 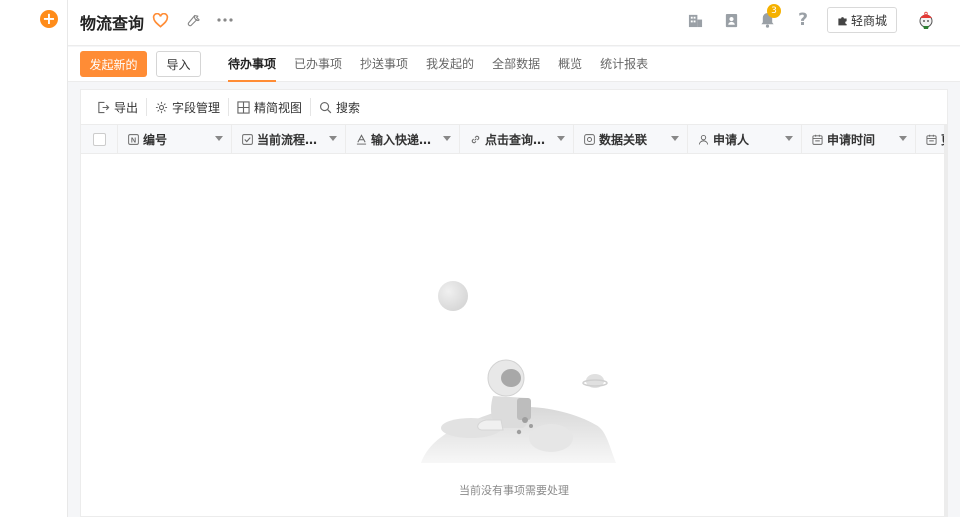 I want to click on compact-view-label: 精简视图, so click(x=278, y=107).